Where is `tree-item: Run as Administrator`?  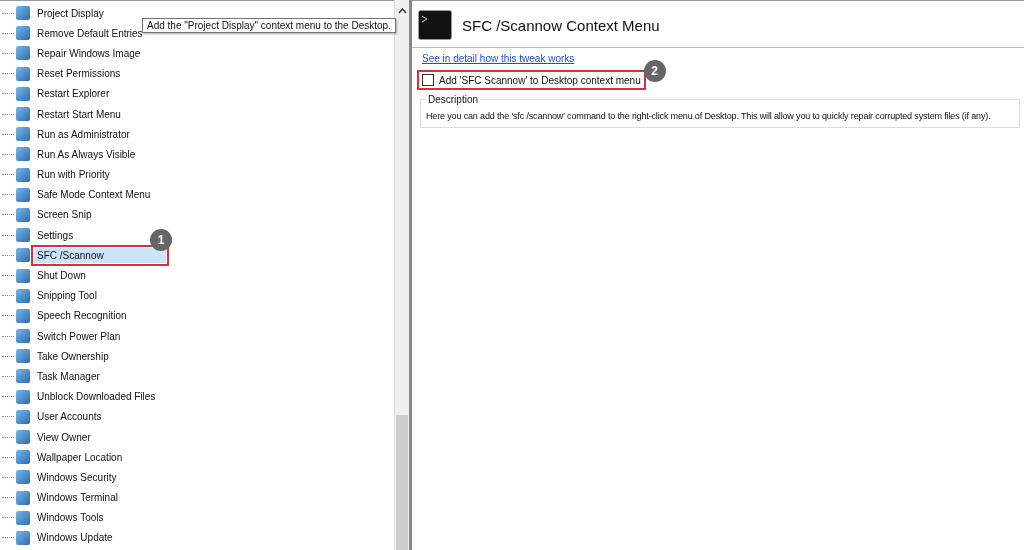 tree-item: Run as Administrator is located at coordinates (83, 134).